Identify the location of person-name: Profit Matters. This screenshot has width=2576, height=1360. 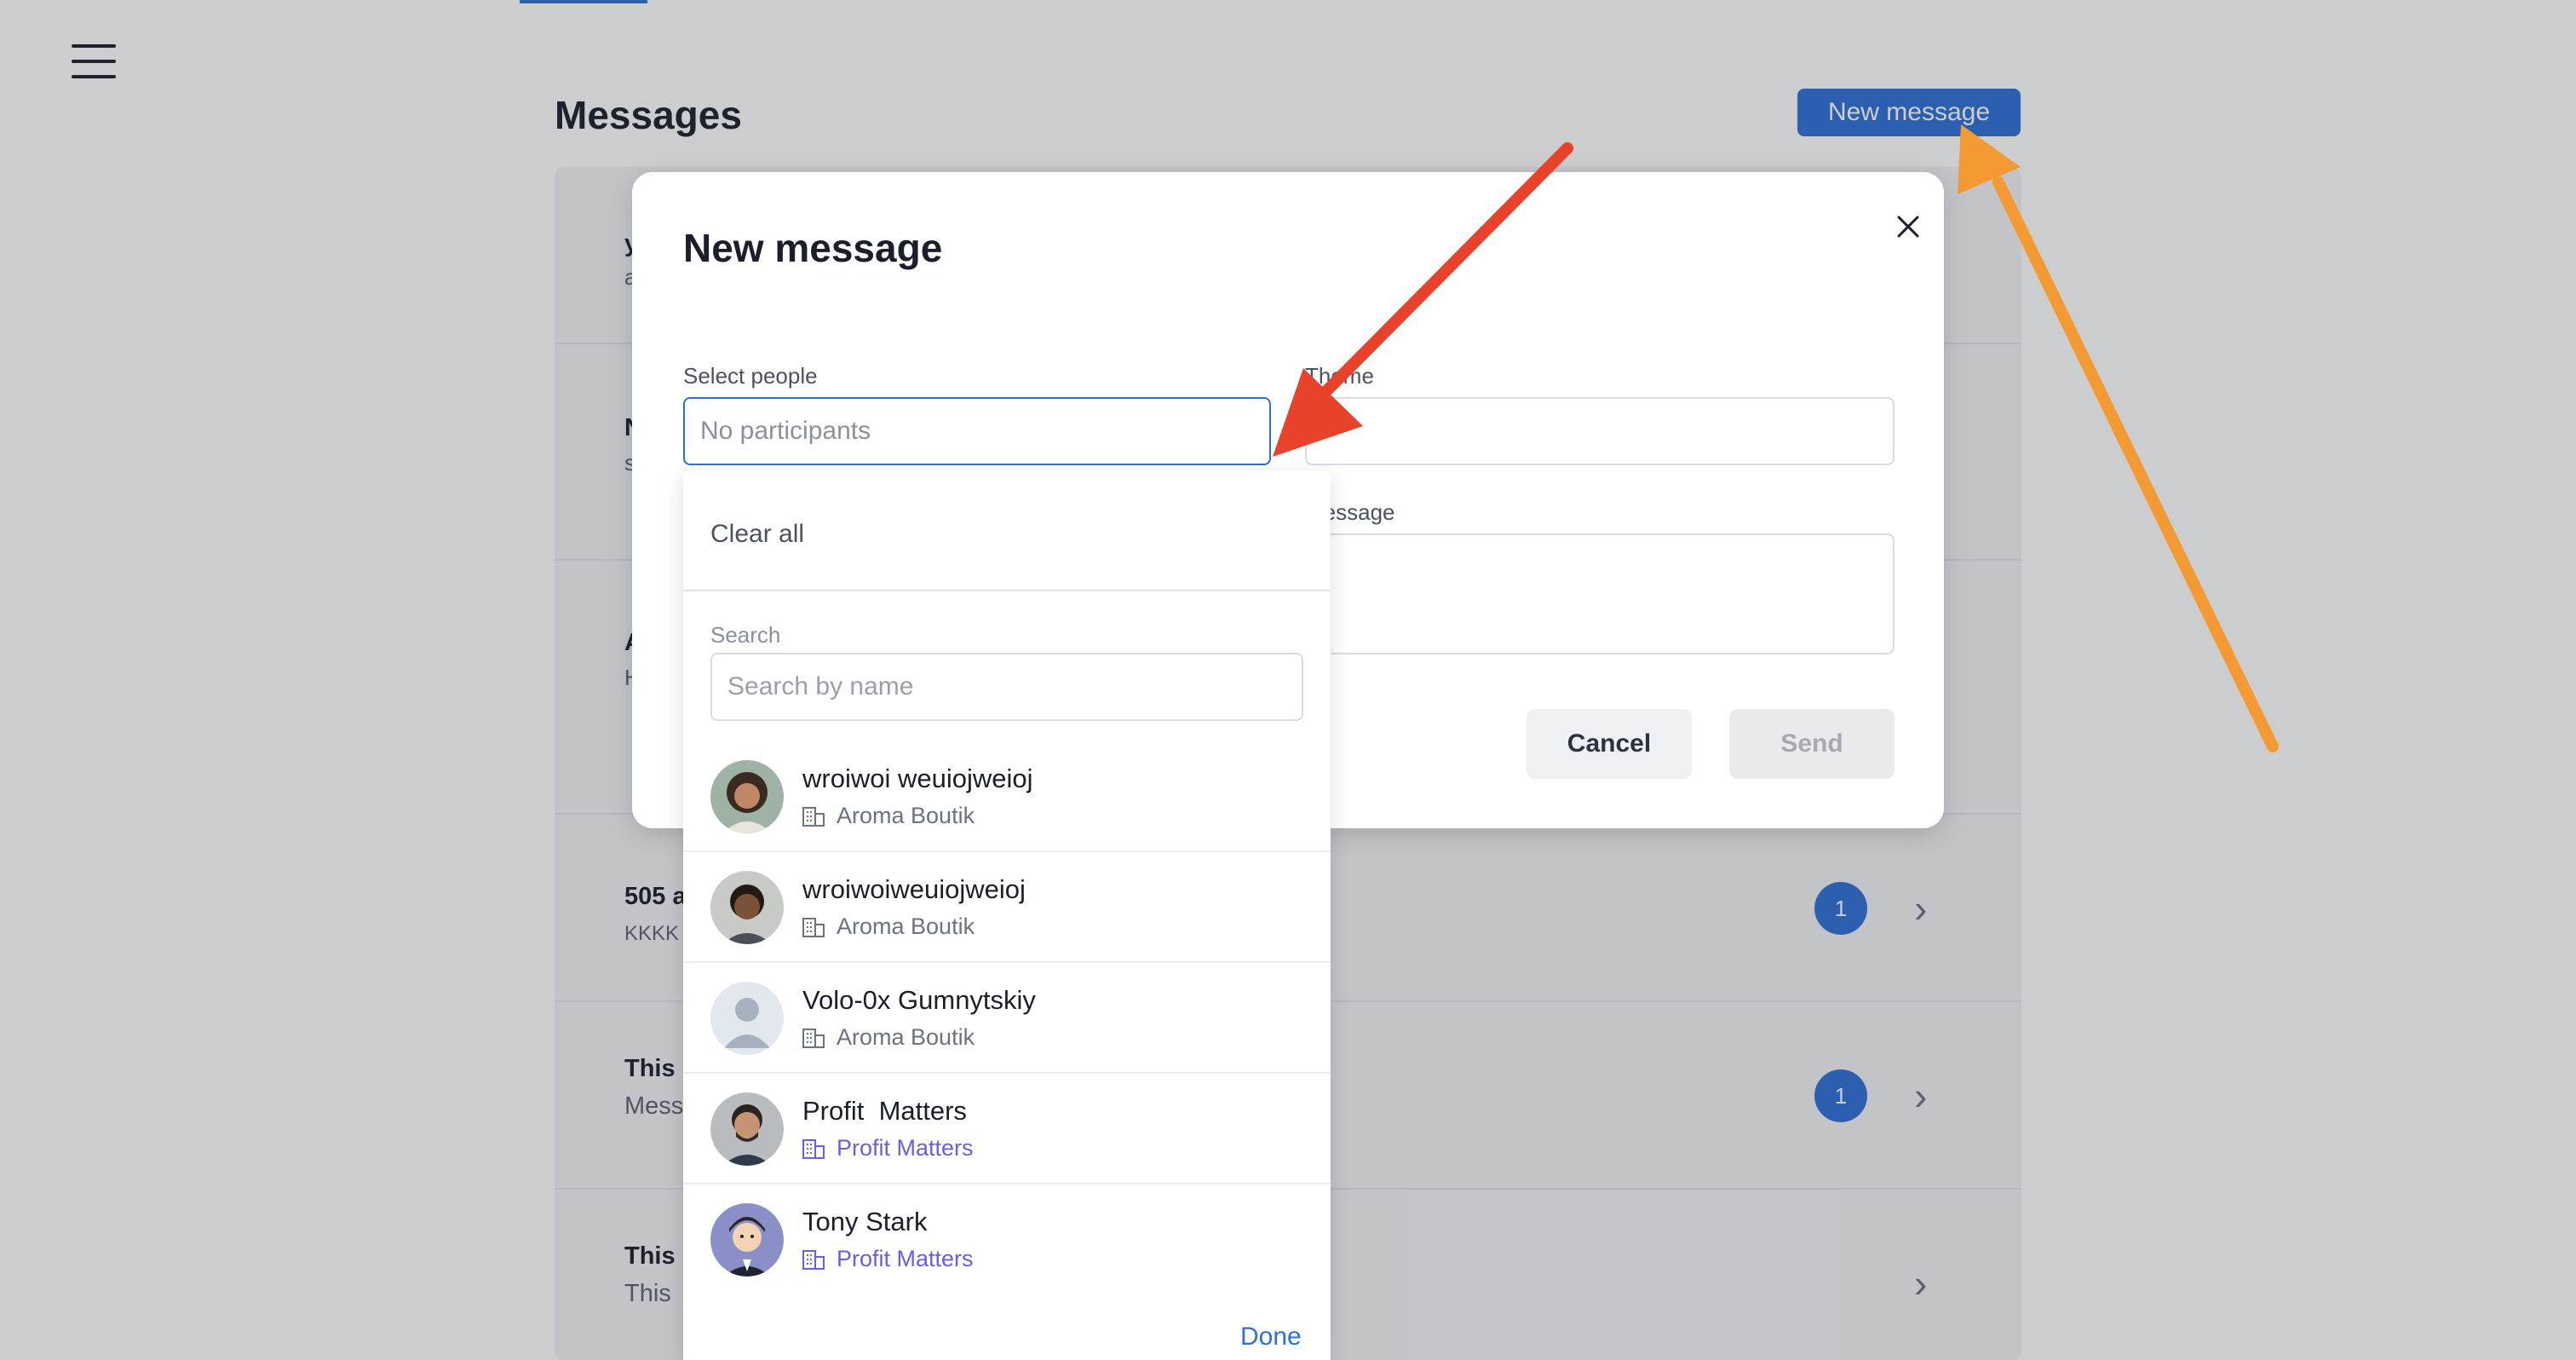
(884, 1111).